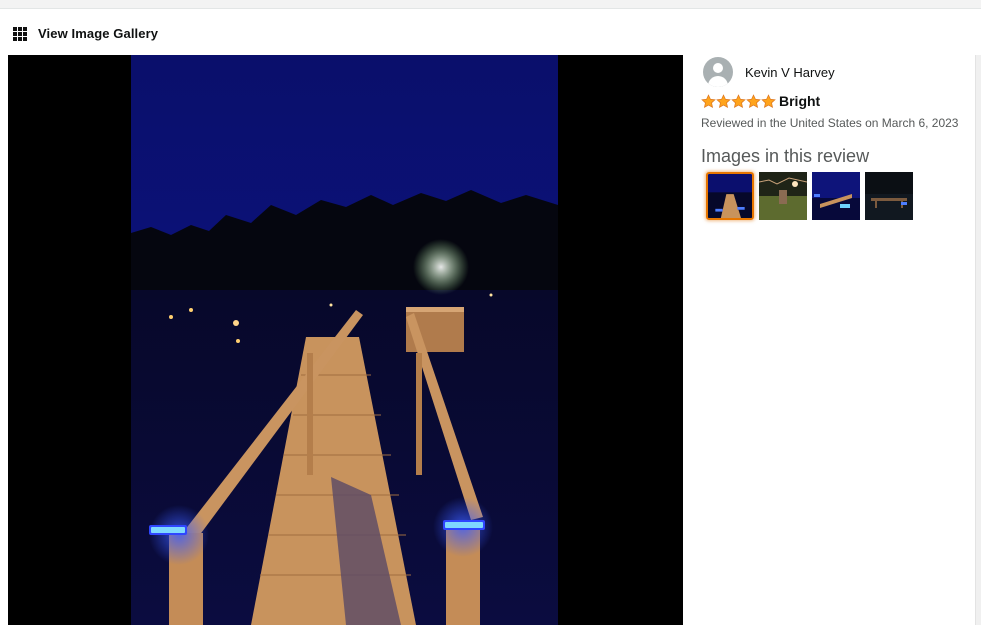  I want to click on reviewer-name: Kevin V Harvey, so click(790, 72).